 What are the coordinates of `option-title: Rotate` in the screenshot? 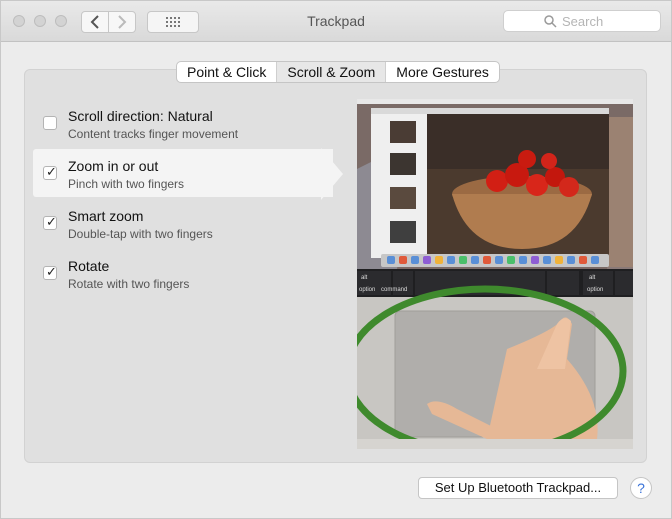 It's located at (89, 266).